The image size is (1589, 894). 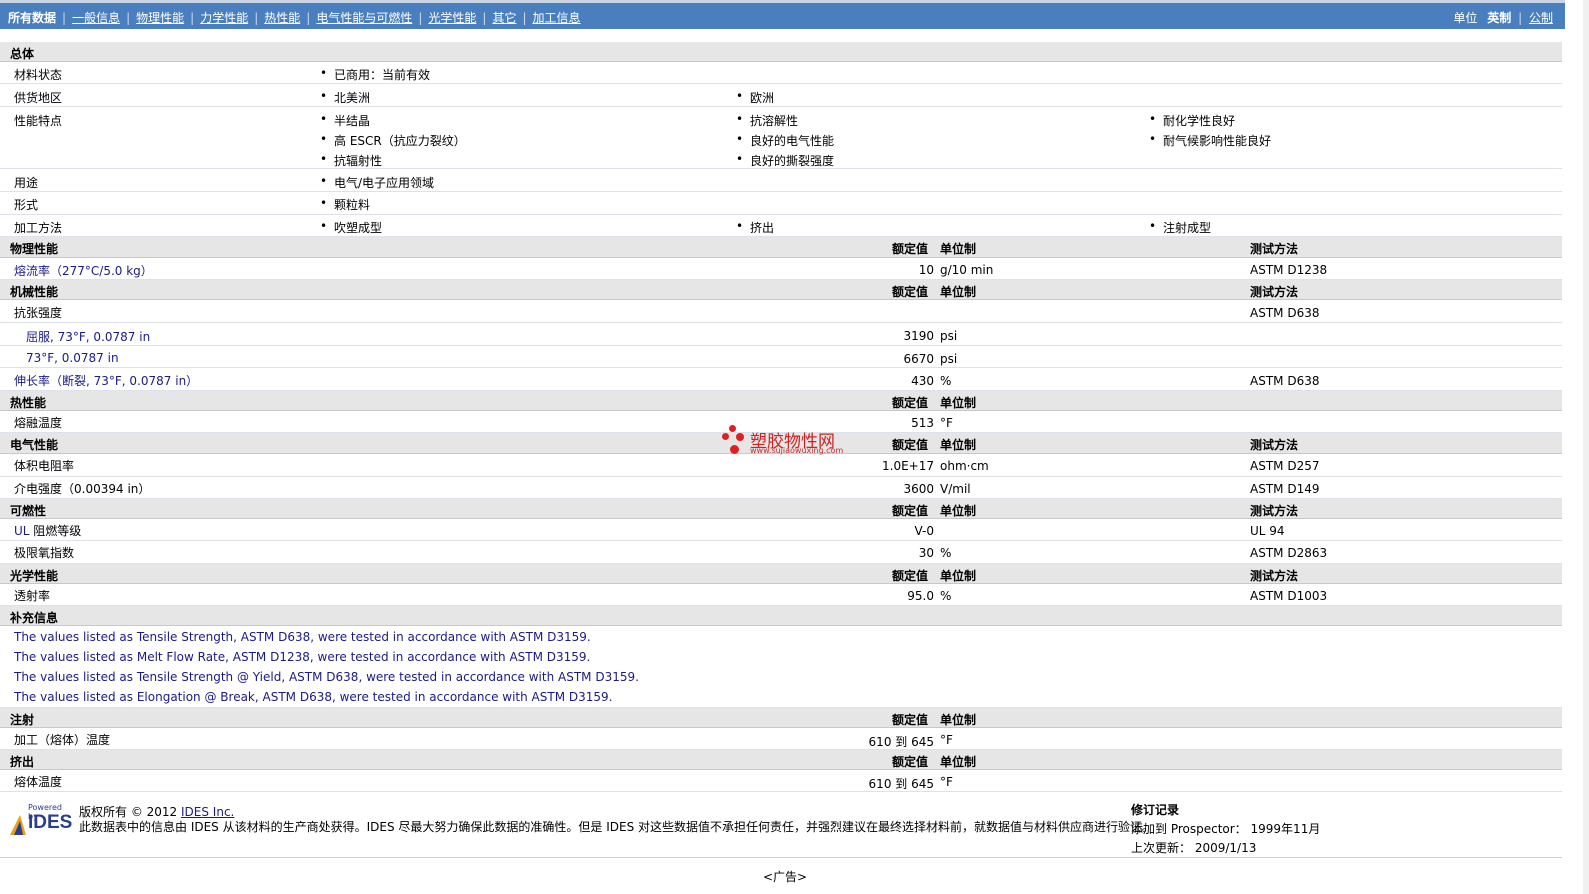 I want to click on unit-metric-link: 公制, so click(x=1541, y=18).